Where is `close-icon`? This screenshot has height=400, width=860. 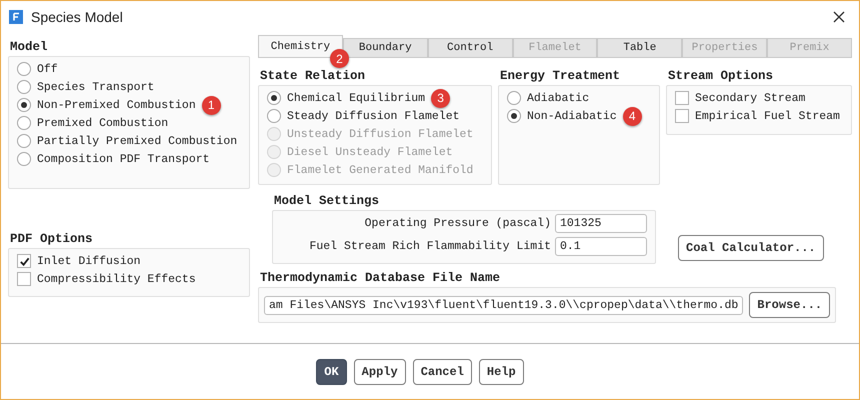
close-icon is located at coordinates (839, 16).